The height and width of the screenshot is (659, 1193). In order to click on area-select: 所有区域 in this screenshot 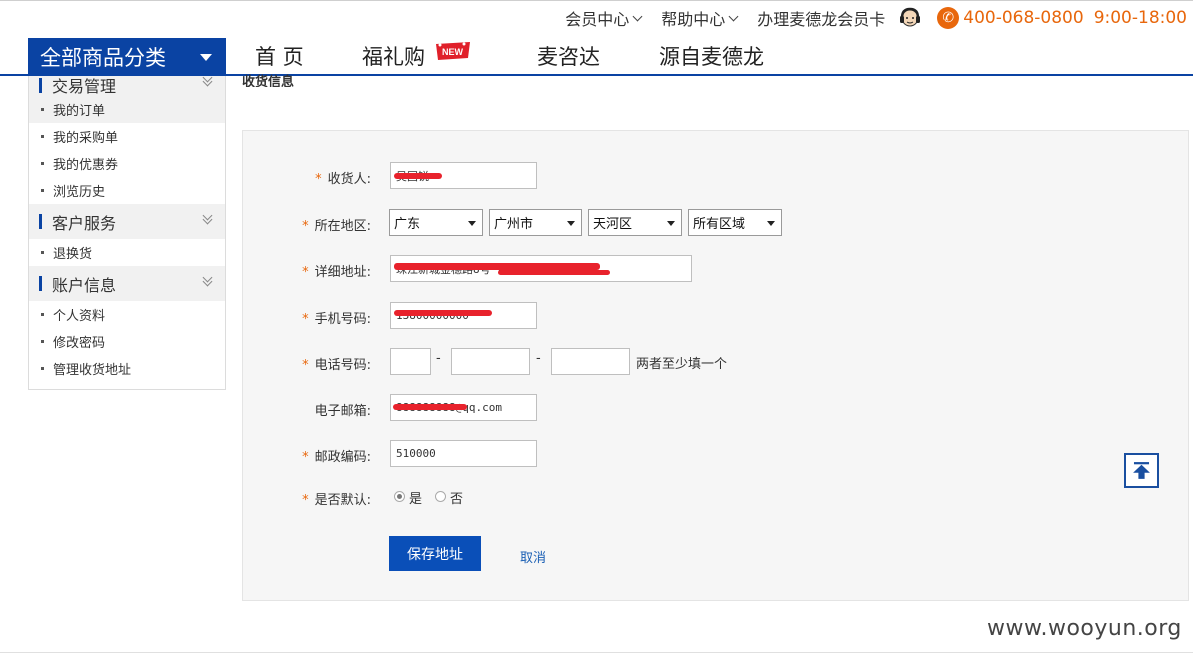, I will do `click(735, 222)`.